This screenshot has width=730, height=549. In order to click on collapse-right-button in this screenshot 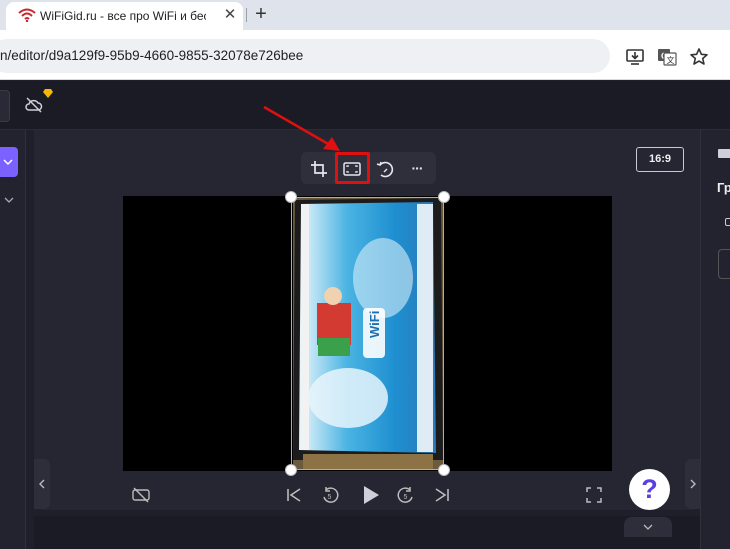, I will do `click(692, 484)`.